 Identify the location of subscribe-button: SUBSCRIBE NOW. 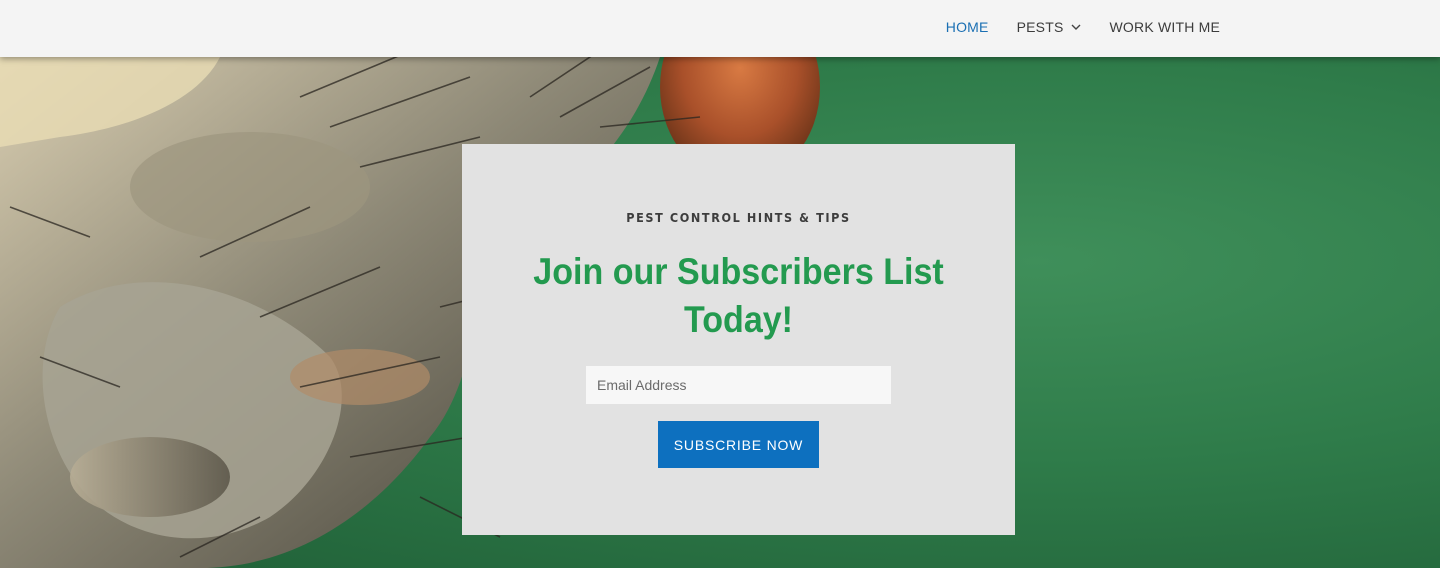
(738, 444).